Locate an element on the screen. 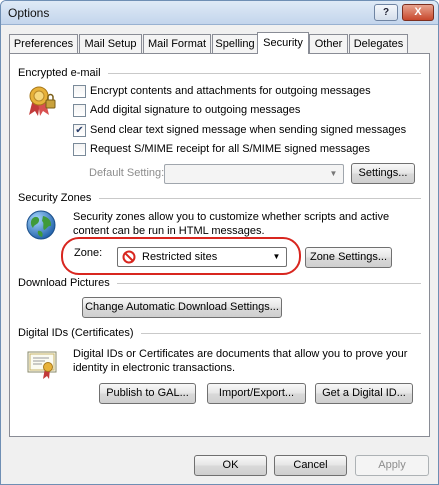 The image size is (439, 485). tab-delegates: Delegates is located at coordinates (378, 43).